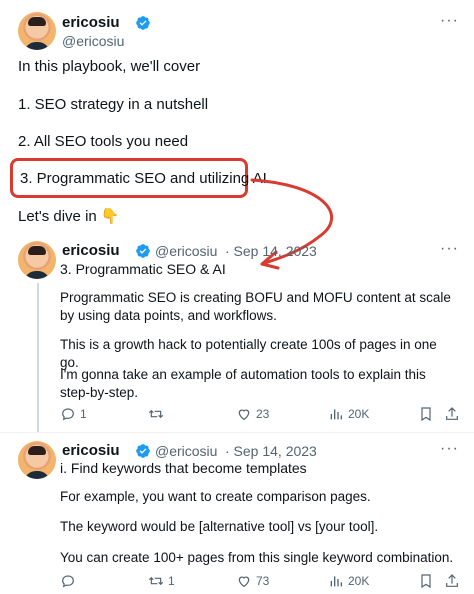 This screenshot has height=594, width=474. Describe the element at coordinates (171, 581) in the screenshot. I see `retweet-count: 1` at that location.